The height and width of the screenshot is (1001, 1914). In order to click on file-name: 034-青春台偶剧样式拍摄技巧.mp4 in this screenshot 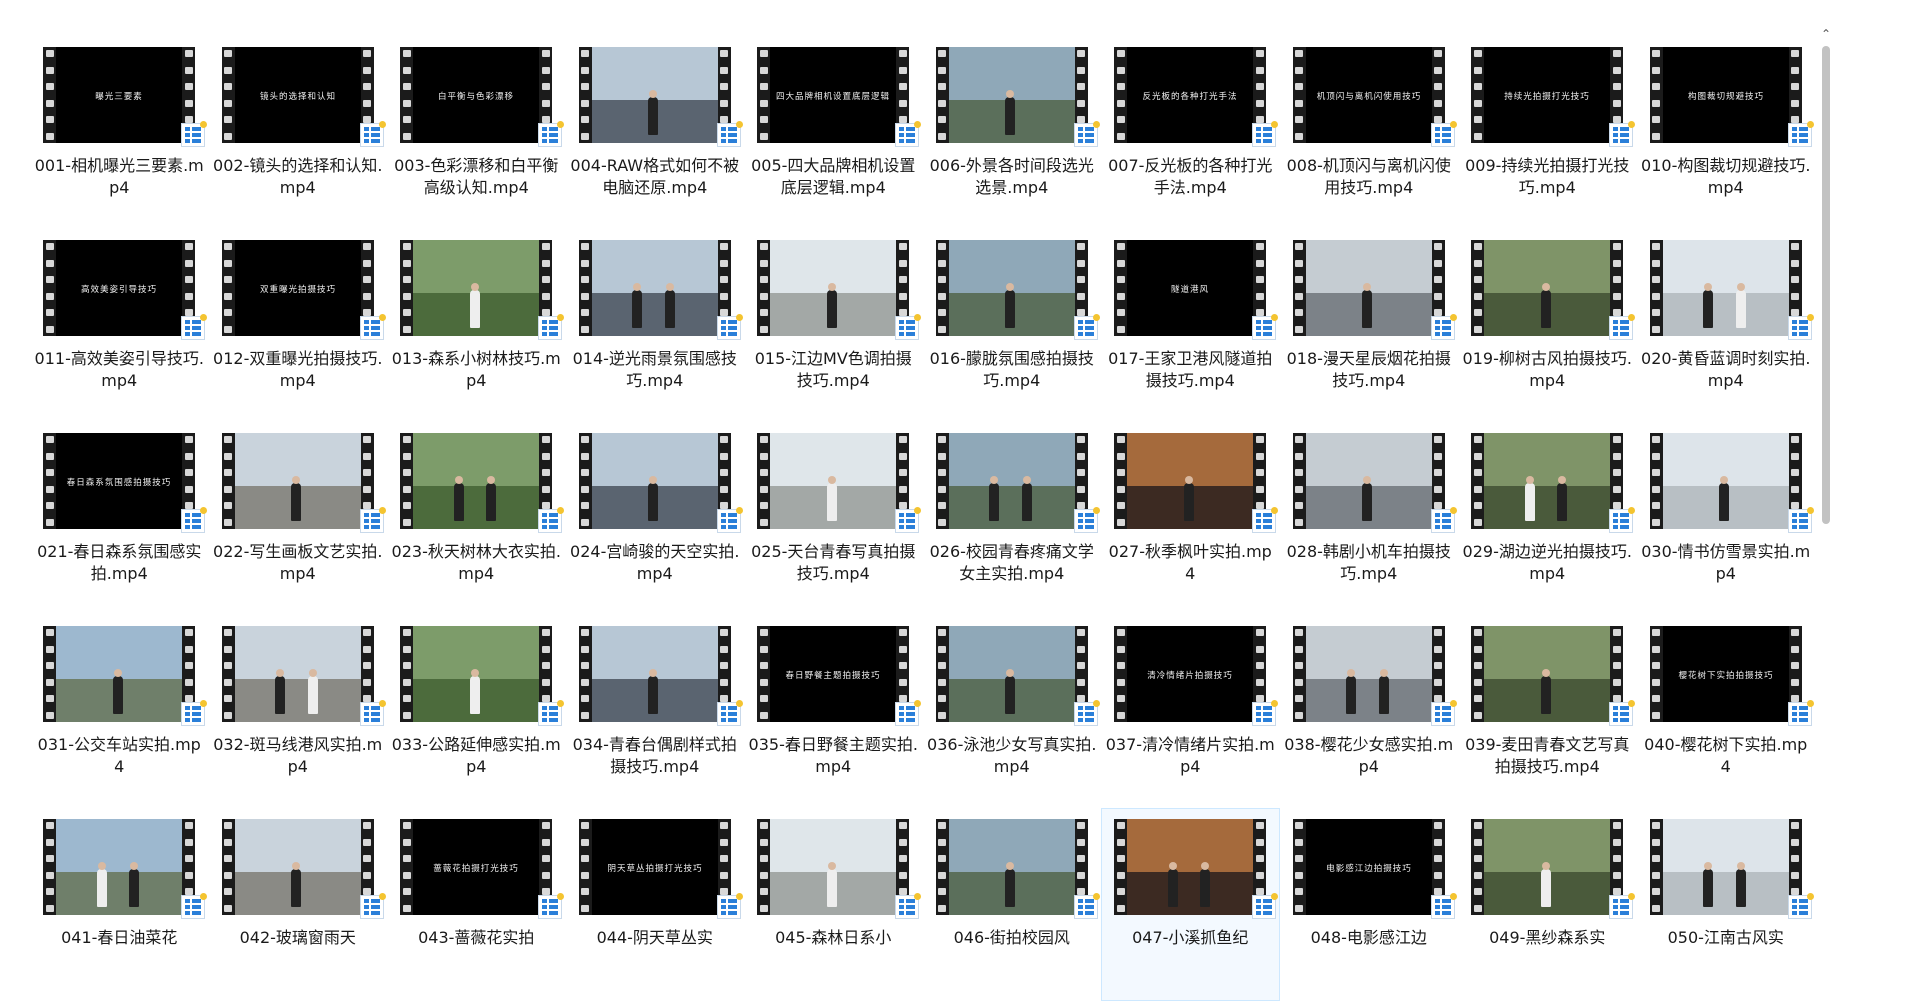, I will do `click(655, 756)`.